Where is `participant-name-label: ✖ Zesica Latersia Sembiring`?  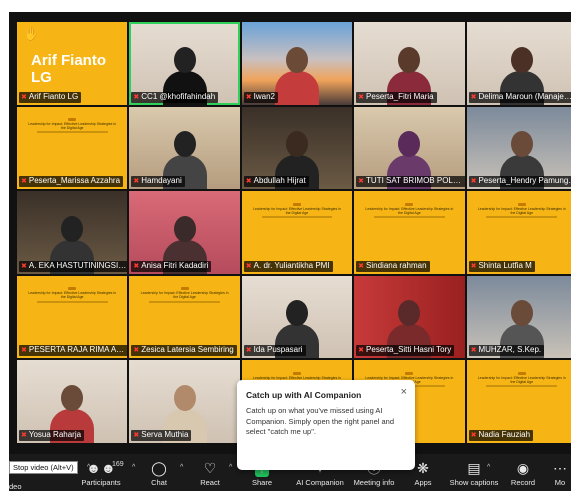
participant-name-label: ✖ Zesica Latersia Sembiring is located at coordinates (184, 351).